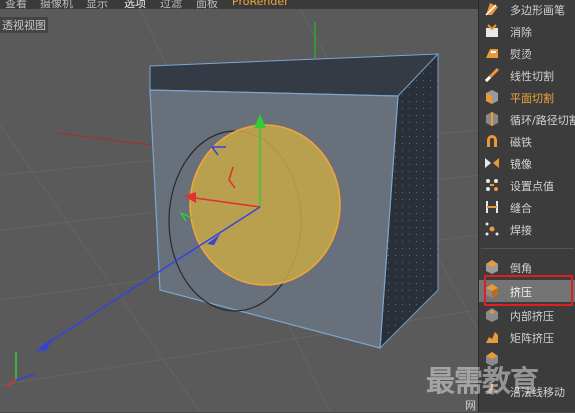 The width and height of the screenshot is (575, 413). What do you see at coordinates (16, 4) in the screenshot?
I see `menu-item-view: 查看` at bounding box center [16, 4].